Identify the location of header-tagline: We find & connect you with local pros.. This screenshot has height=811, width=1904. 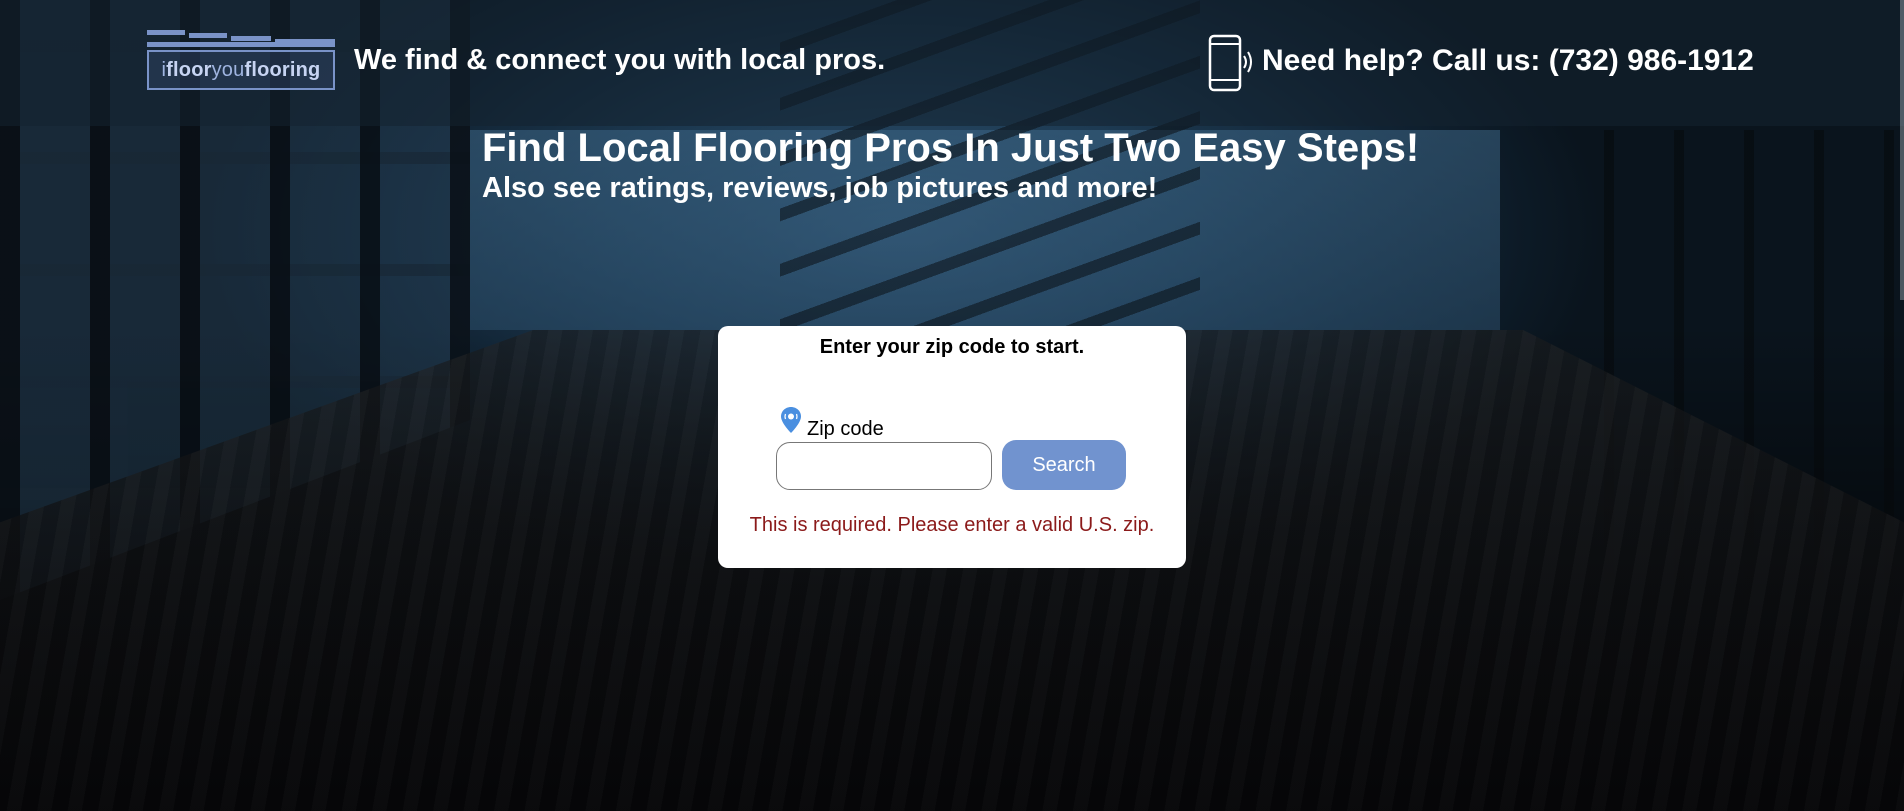
(620, 60).